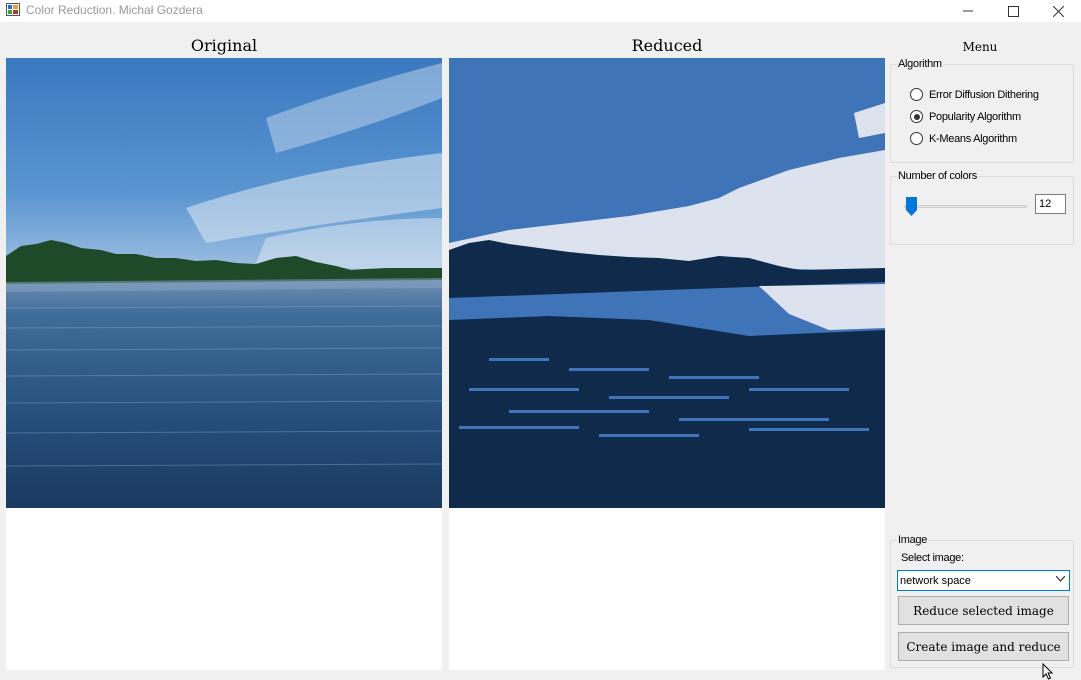 The height and width of the screenshot is (680, 1081). What do you see at coordinates (983, 610) in the screenshot?
I see `reduce-selected-button: Reduce selected image` at bounding box center [983, 610].